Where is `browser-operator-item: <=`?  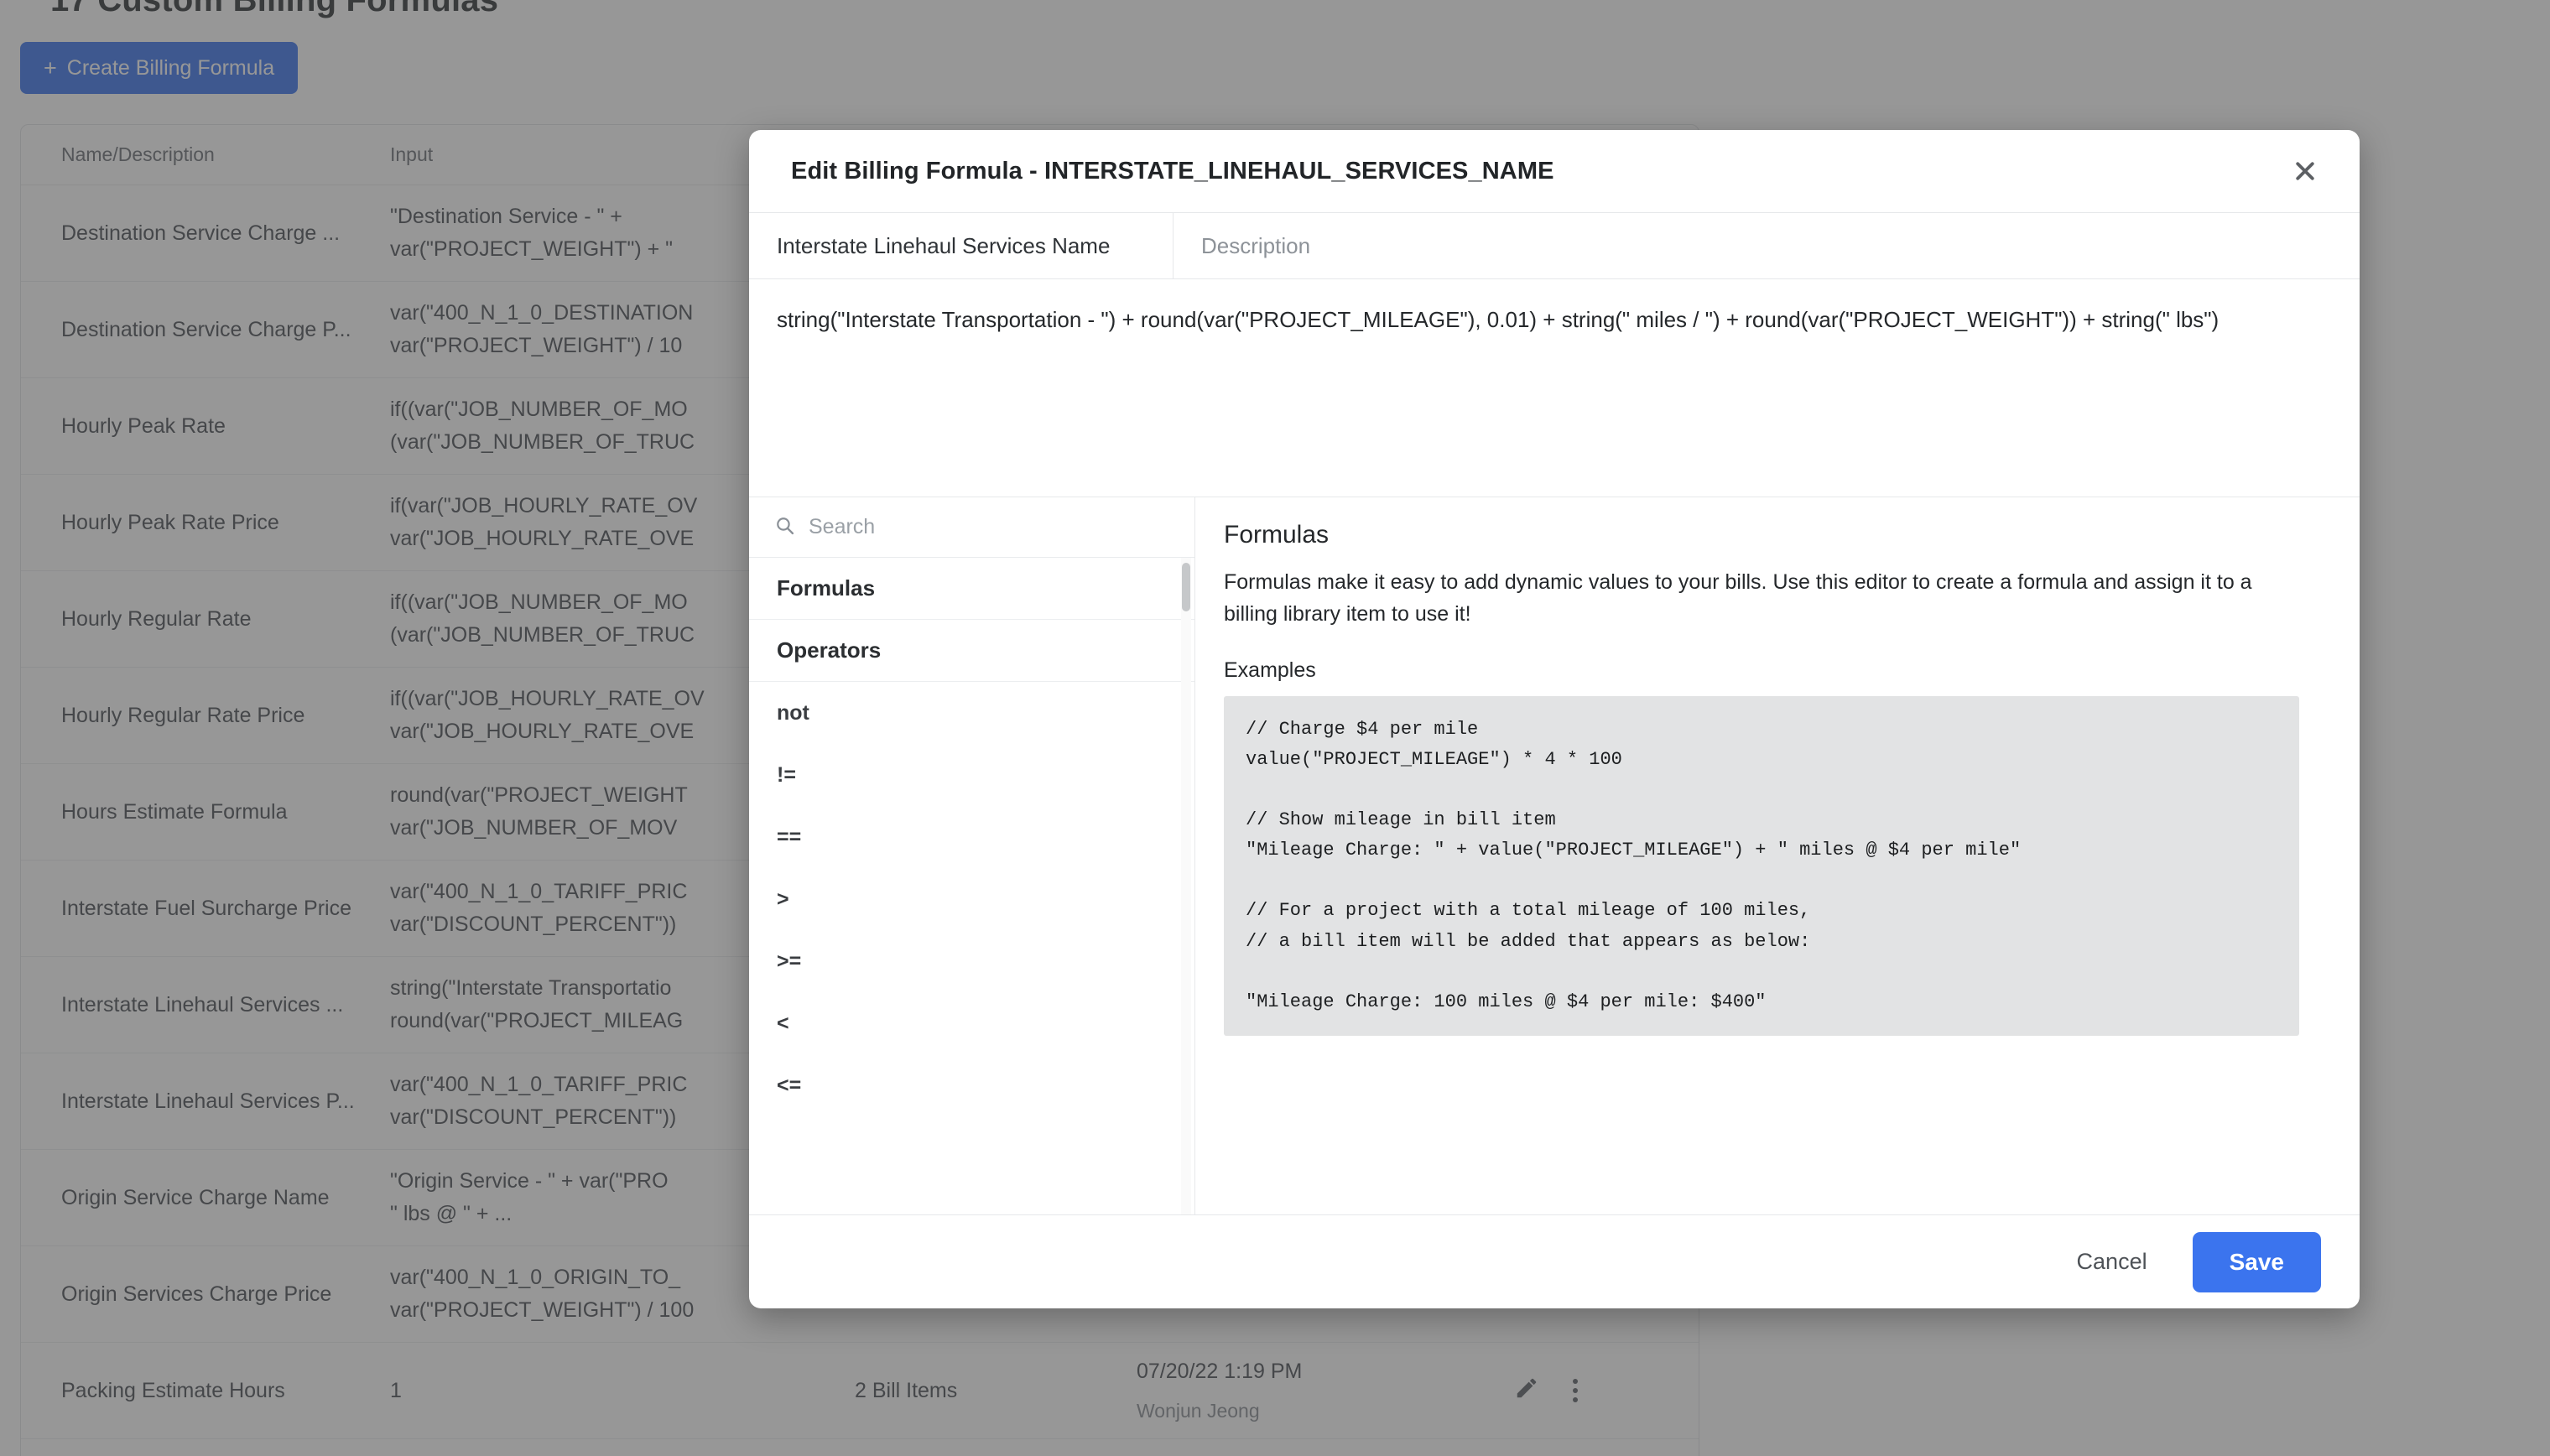 browser-operator-item: <= is located at coordinates (971, 1085).